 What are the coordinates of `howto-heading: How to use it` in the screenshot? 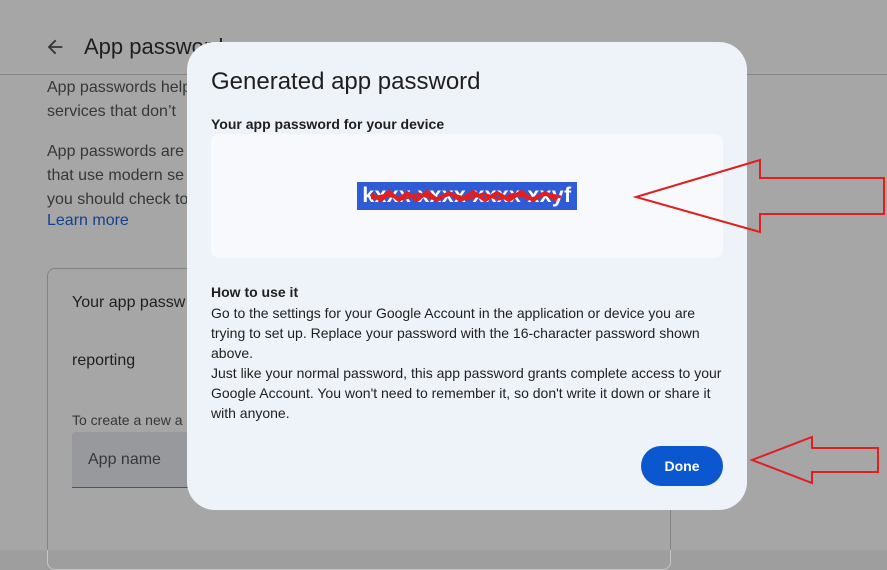 It's located at (255, 292).